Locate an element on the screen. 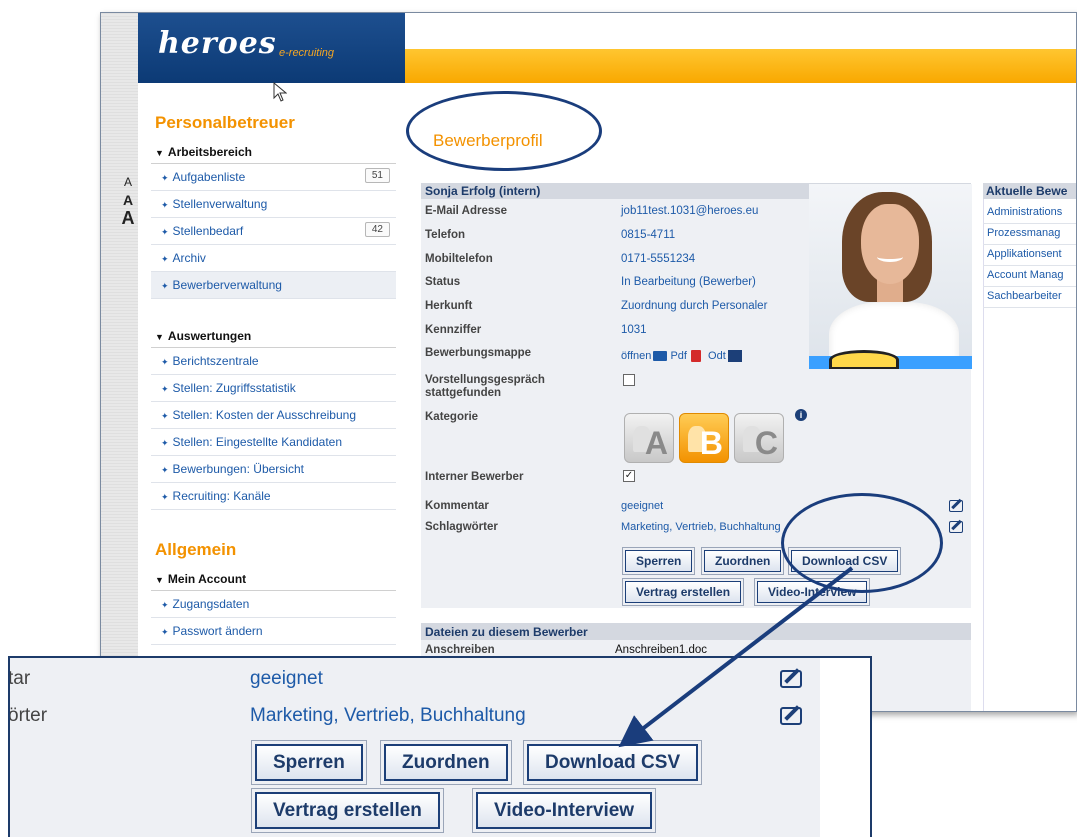 The image size is (1077, 837). sidebar-group-auswertungen: ▼ Auswertungen is located at coordinates (273, 336).